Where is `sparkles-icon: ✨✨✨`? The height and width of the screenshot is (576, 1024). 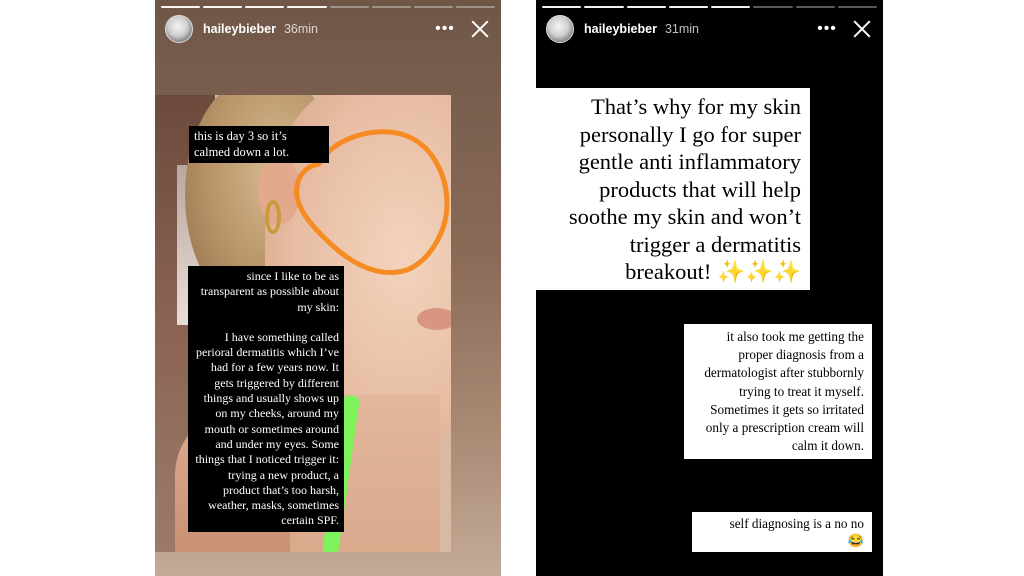 sparkles-icon: ✨✨✨ is located at coordinates (758, 271).